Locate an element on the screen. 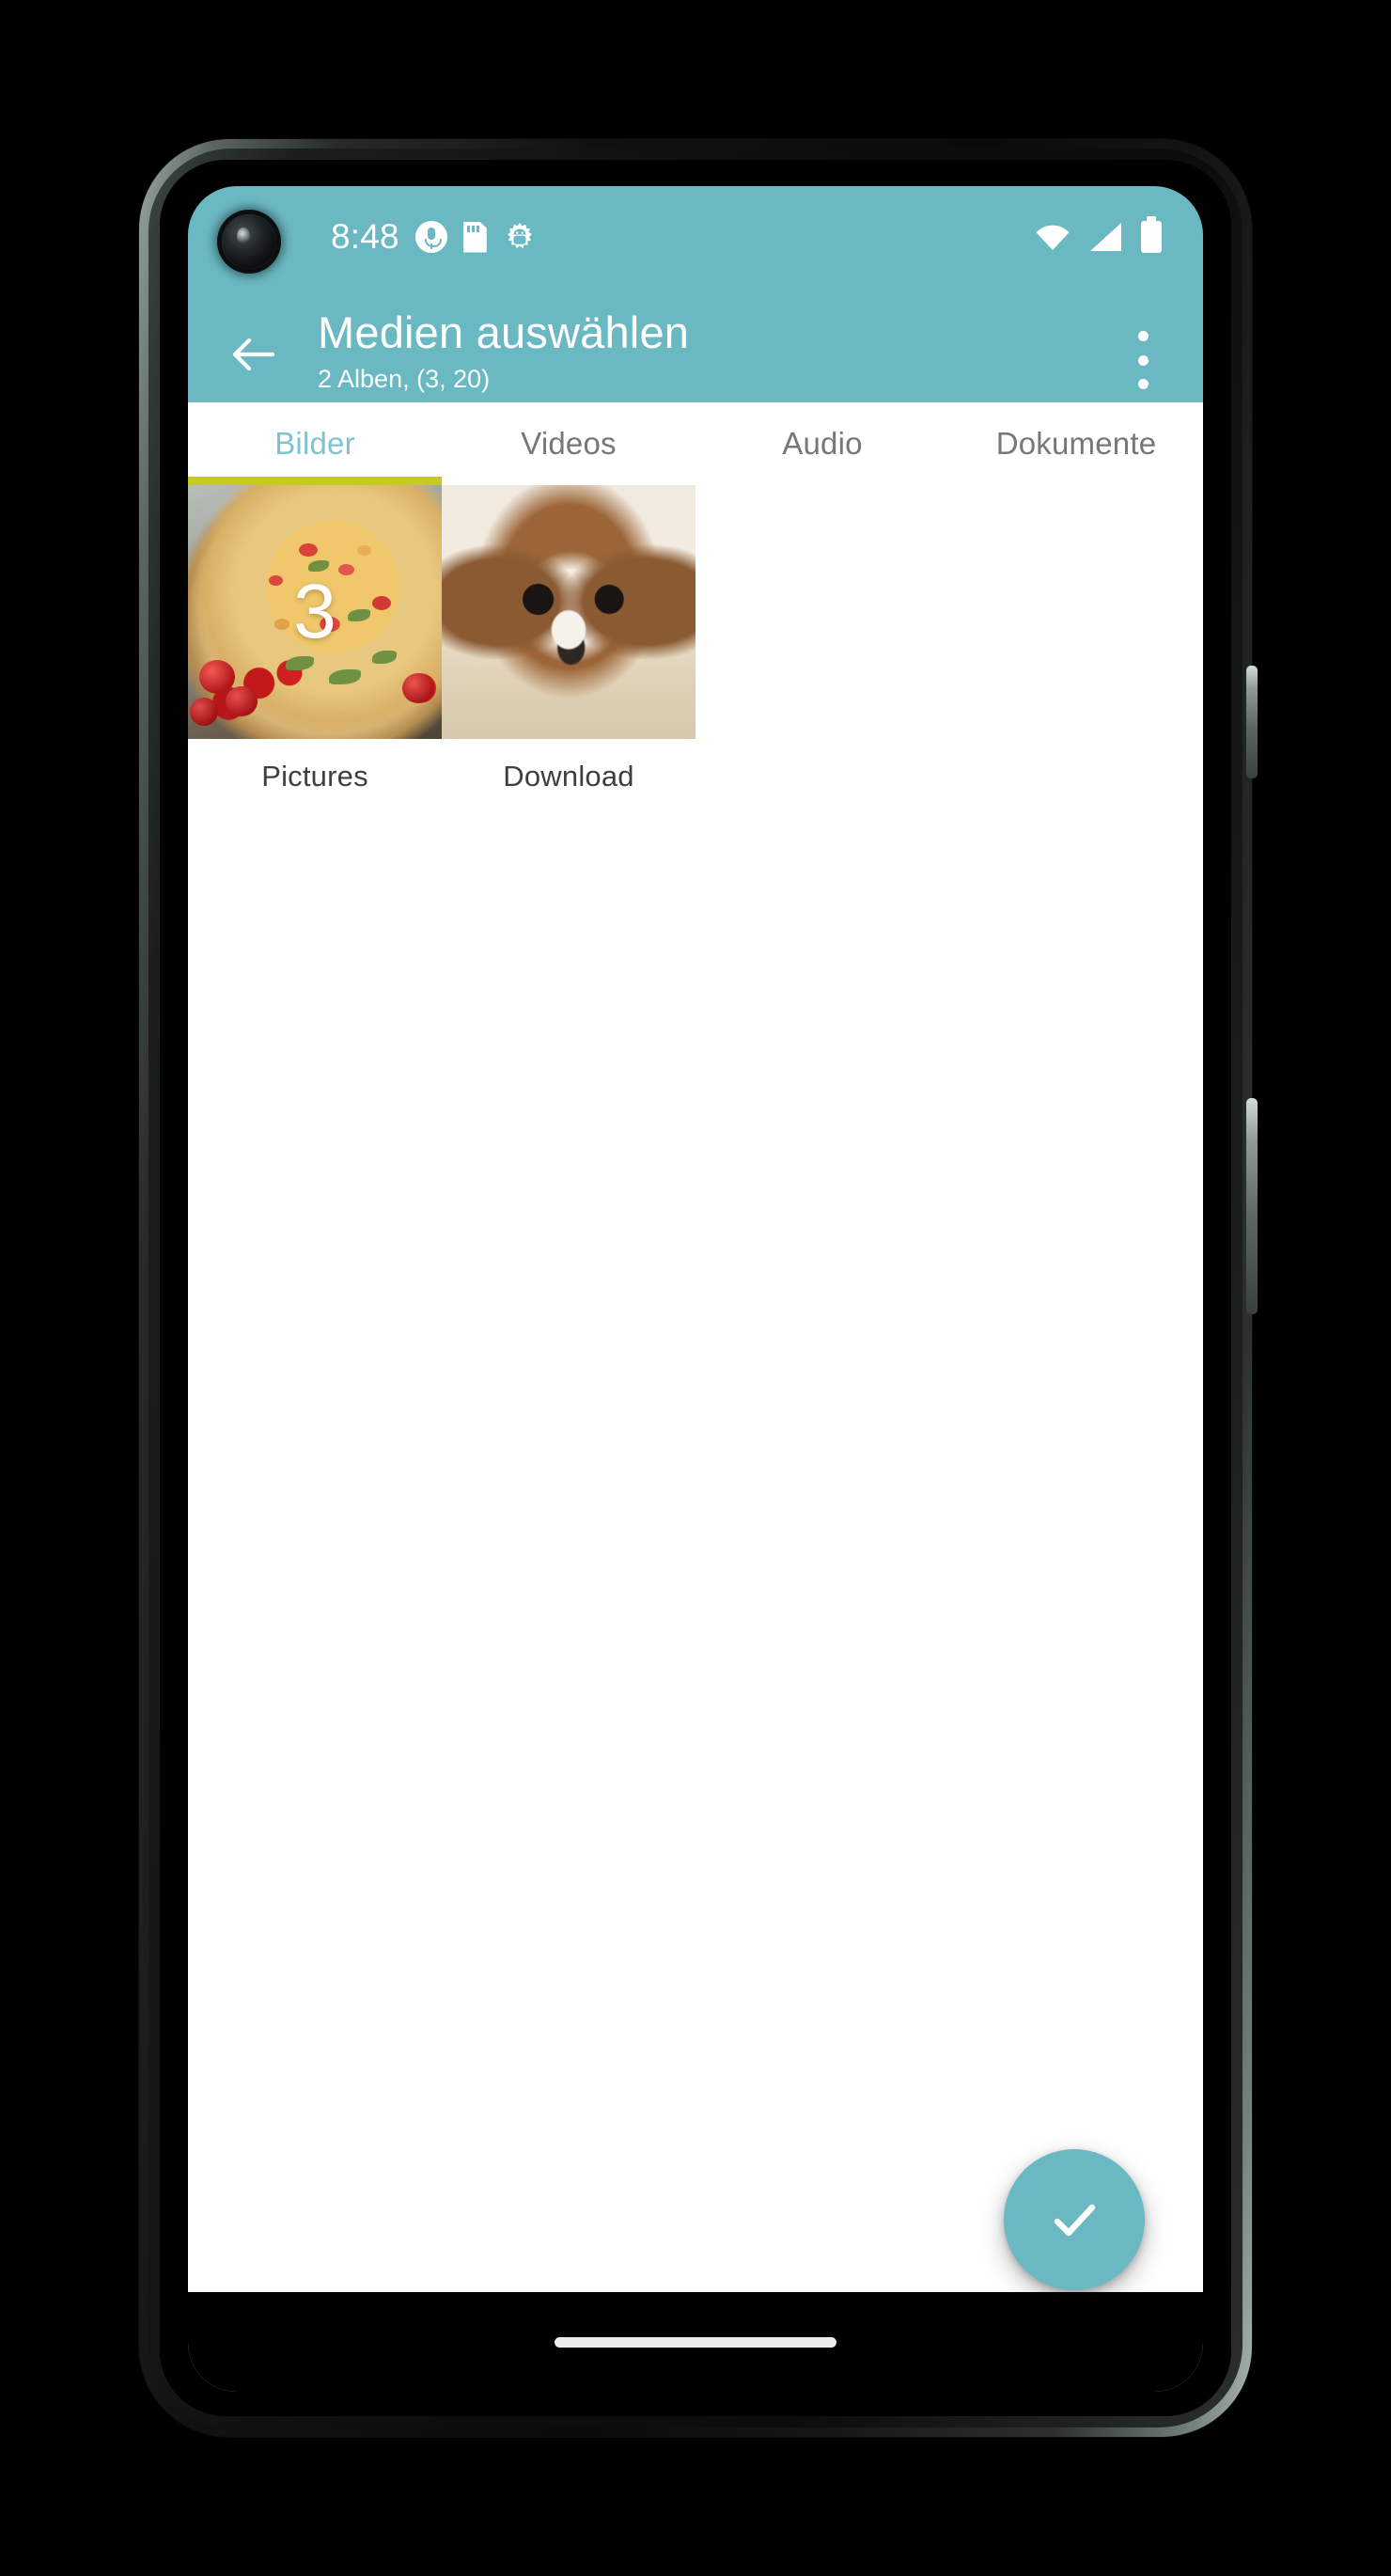  puppy-photo is located at coordinates (569, 612).